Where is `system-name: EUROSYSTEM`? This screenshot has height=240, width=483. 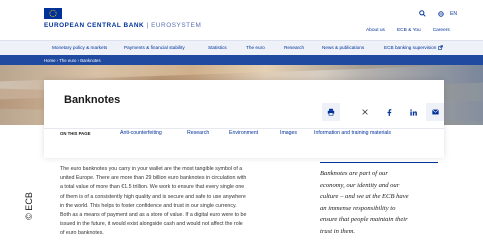
system-name: EUROSYSTEM is located at coordinates (176, 25).